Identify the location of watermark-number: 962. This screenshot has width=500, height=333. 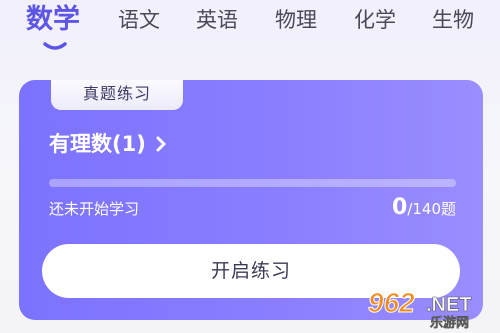
(391, 302).